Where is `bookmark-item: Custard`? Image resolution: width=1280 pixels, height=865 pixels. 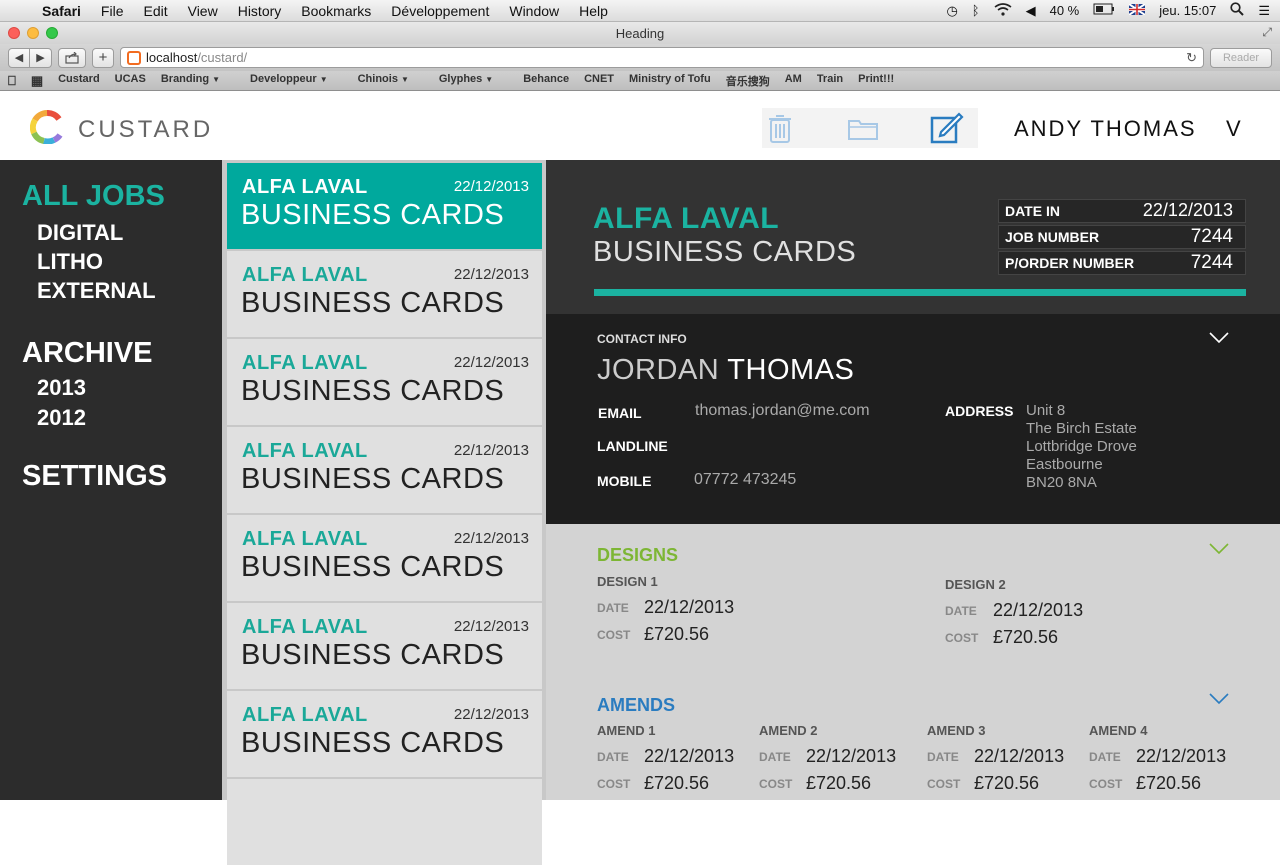 bookmark-item: Custard is located at coordinates (79, 81).